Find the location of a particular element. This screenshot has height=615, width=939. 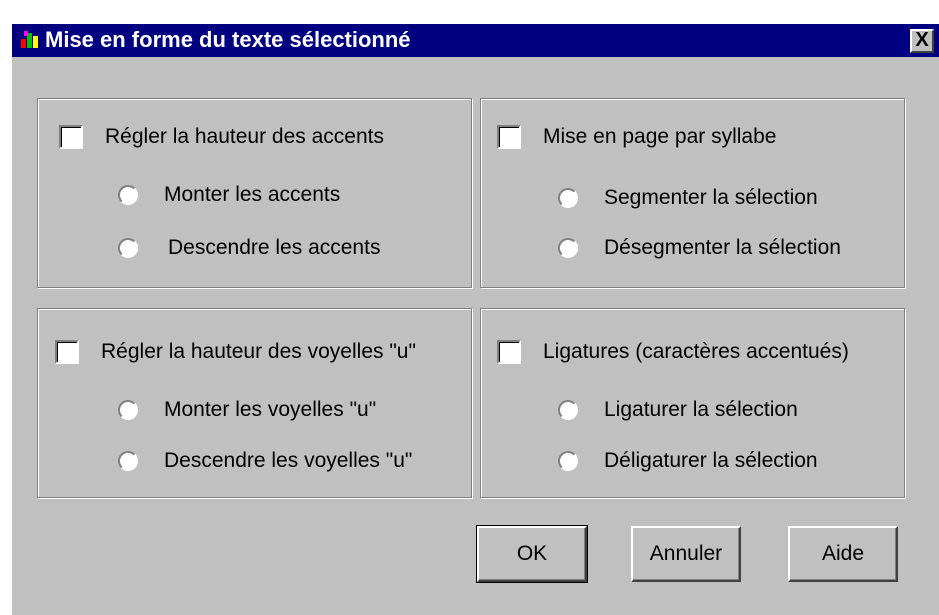

lower-vowels-radio is located at coordinates (128, 461).